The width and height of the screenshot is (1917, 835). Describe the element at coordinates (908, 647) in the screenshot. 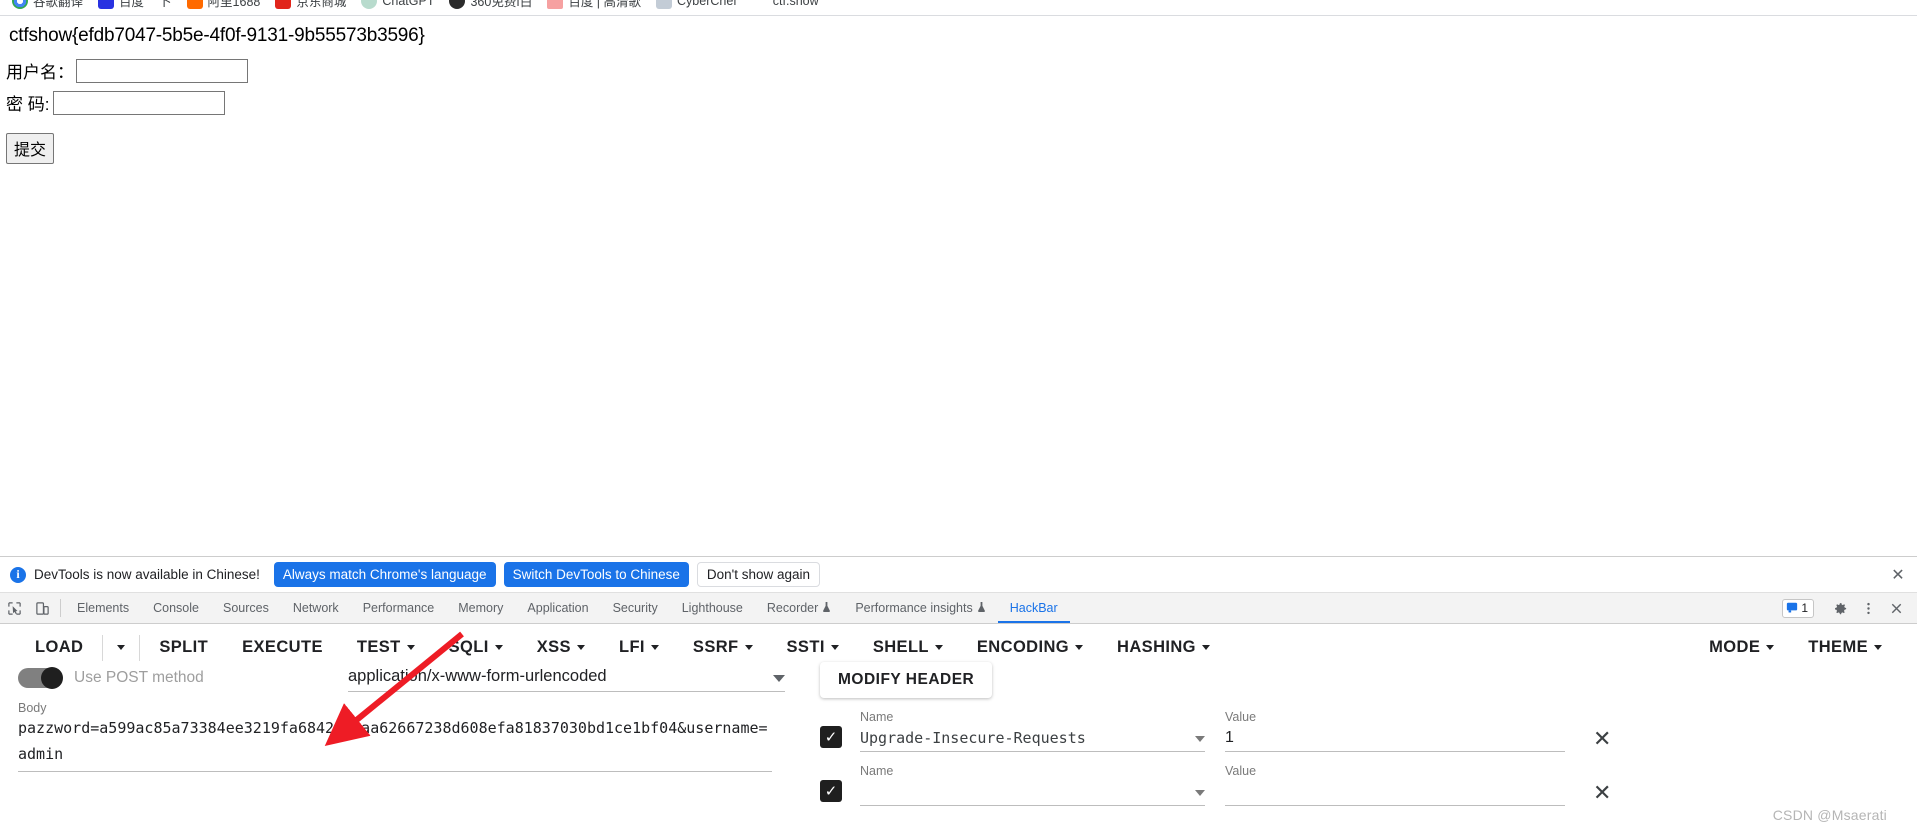

I see `shell-menu-button: SHELL` at that location.